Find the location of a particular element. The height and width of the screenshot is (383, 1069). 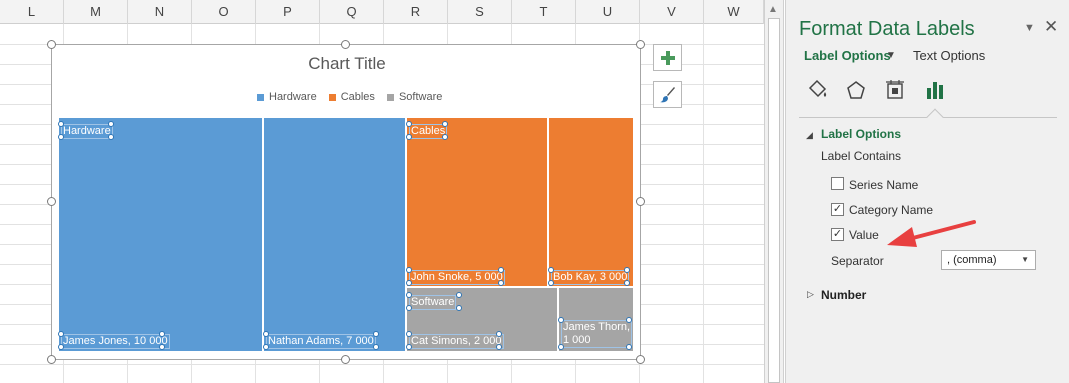

data-label-cat-simons: Cat Simons, 2 000 is located at coordinates (456, 341).